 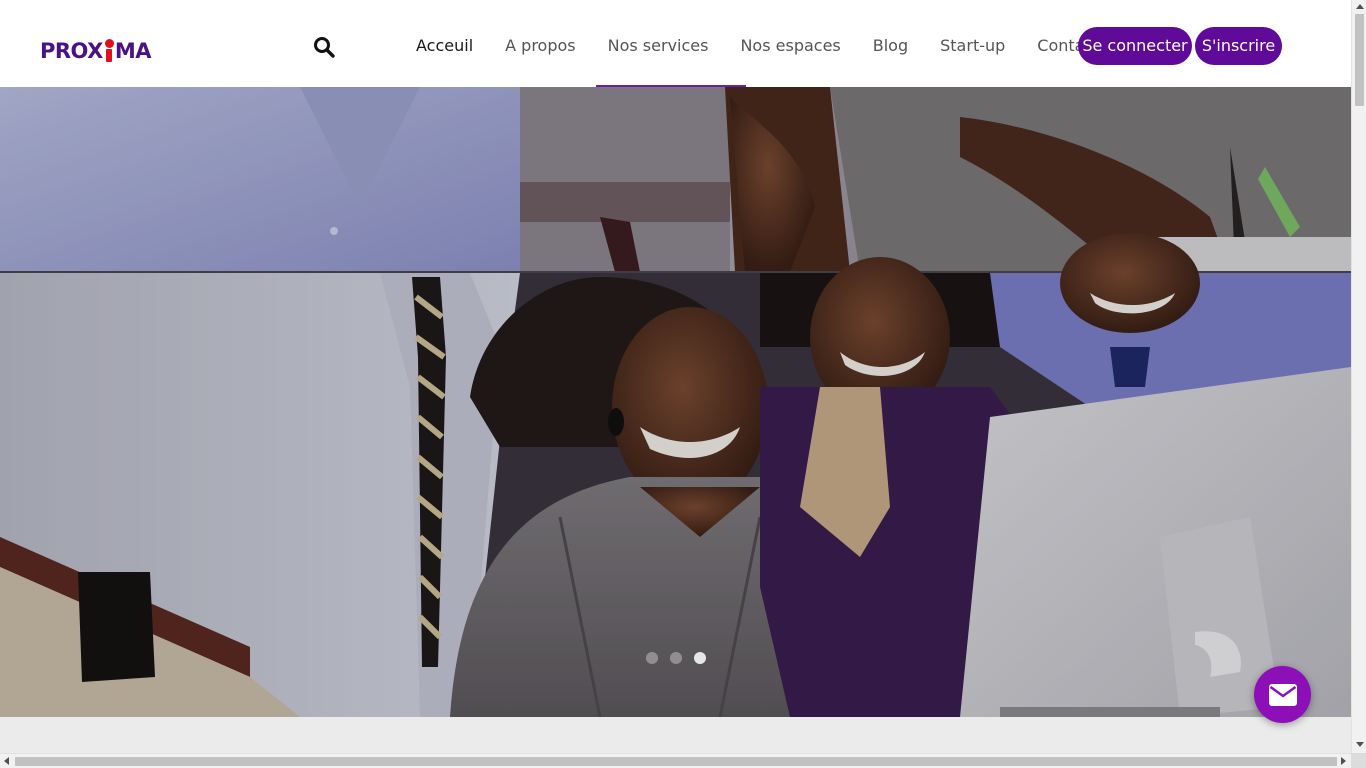 What do you see at coordinates (71, 51) in the screenshot?
I see `logo-text-left: PROX` at bounding box center [71, 51].